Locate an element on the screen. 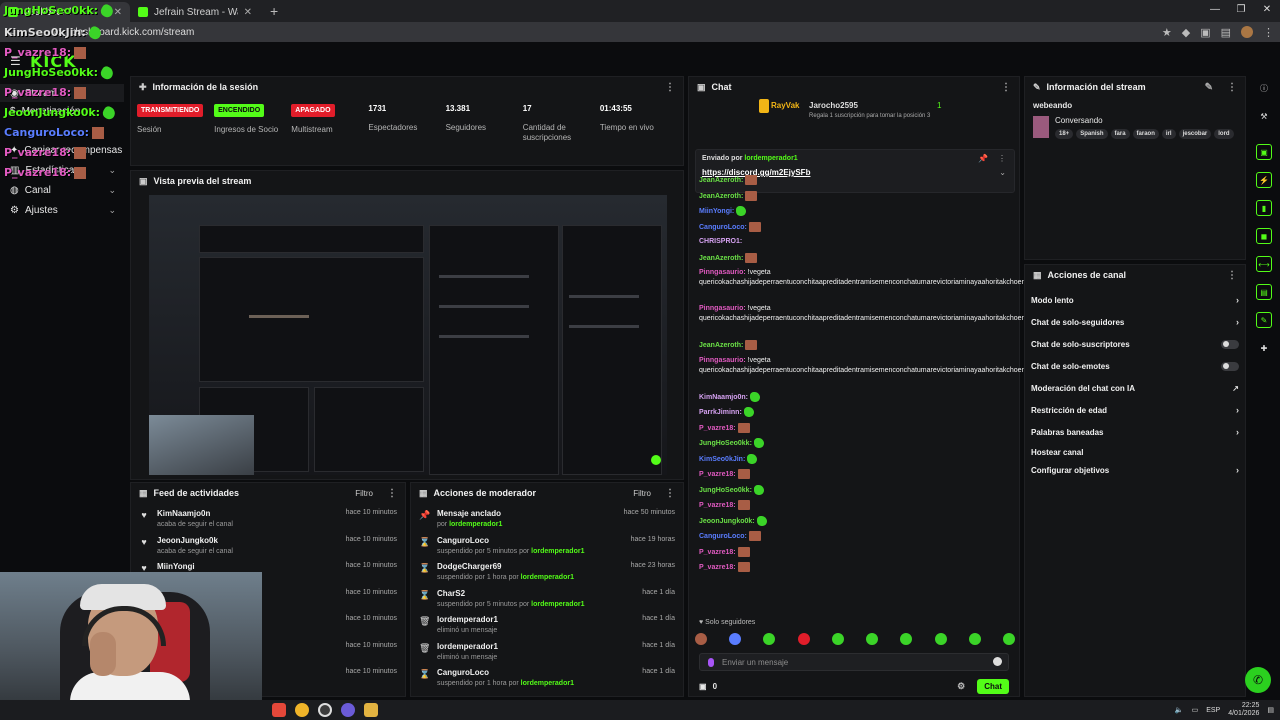 This screenshot has height=720, width=1280. sidepanel-icon: ▤ is located at coordinates (1226, 32).